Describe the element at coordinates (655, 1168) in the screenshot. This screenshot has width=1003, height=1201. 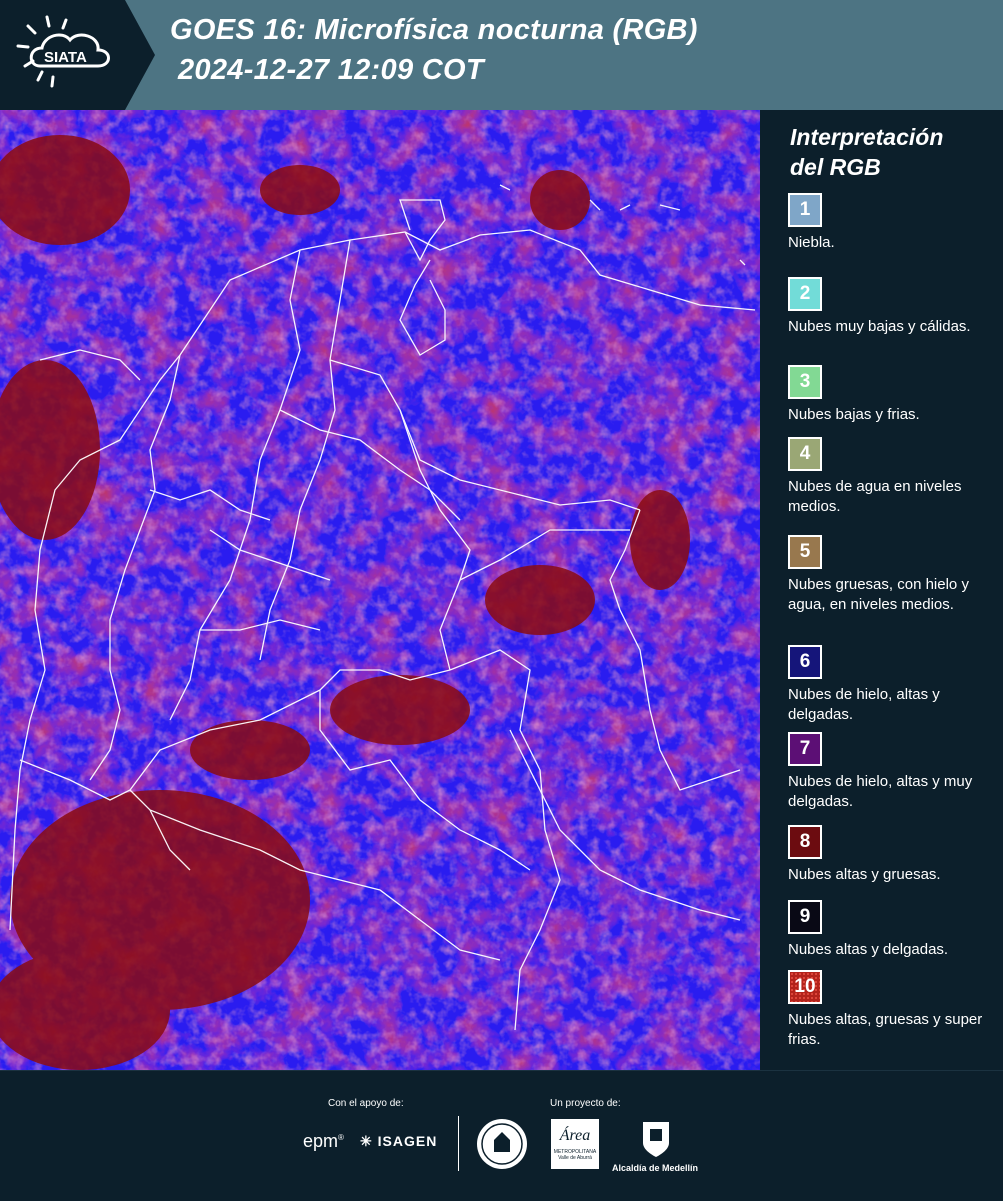
I see `alcaldia-label: Alcaldía de Medellín` at that location.